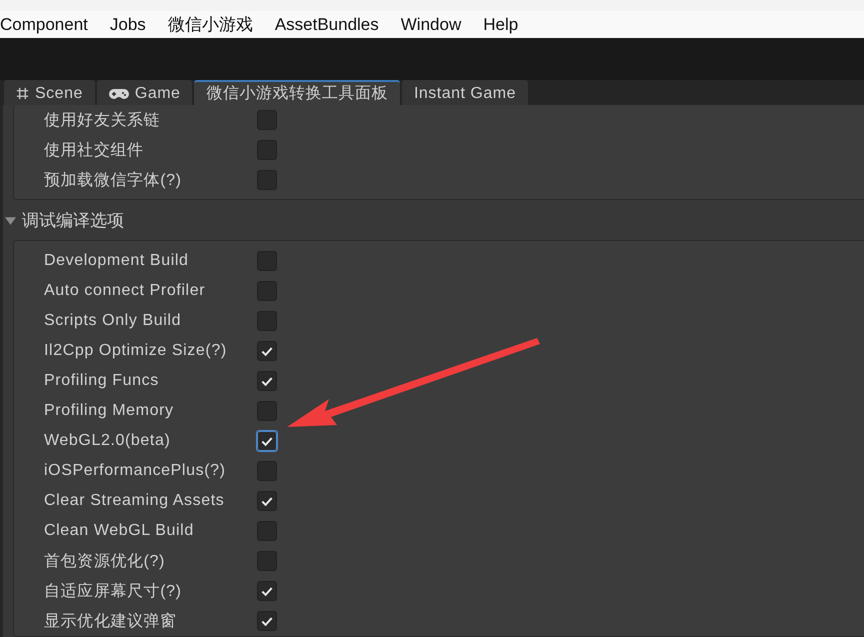 The image size is (864, 637). What do you see at coordinates (109, 411) in the screenshot?
I see `option-label: Profiling Memory` at bounding box center [109, 411].